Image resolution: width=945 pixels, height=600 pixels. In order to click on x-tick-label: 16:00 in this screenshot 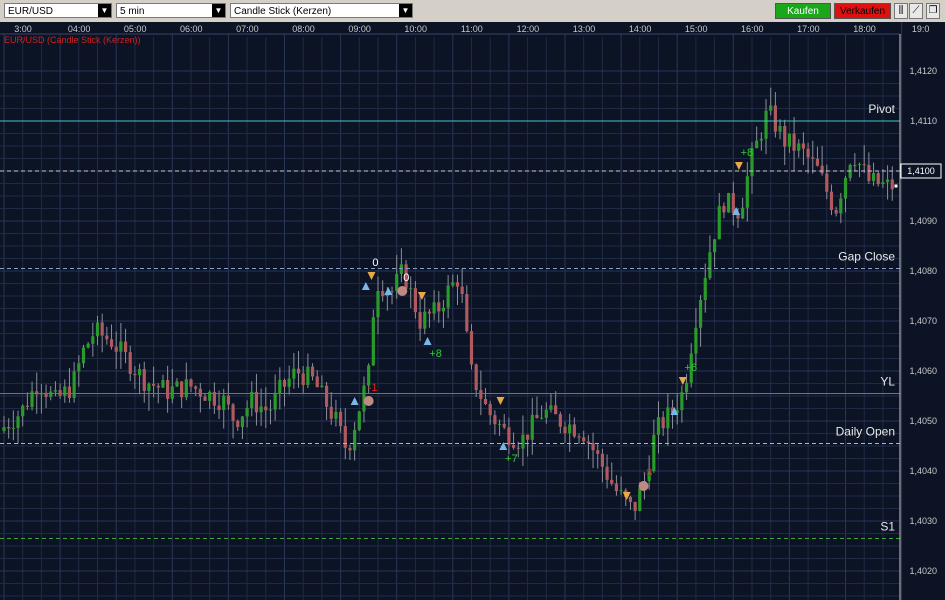, I will do `click(752, 29)`.